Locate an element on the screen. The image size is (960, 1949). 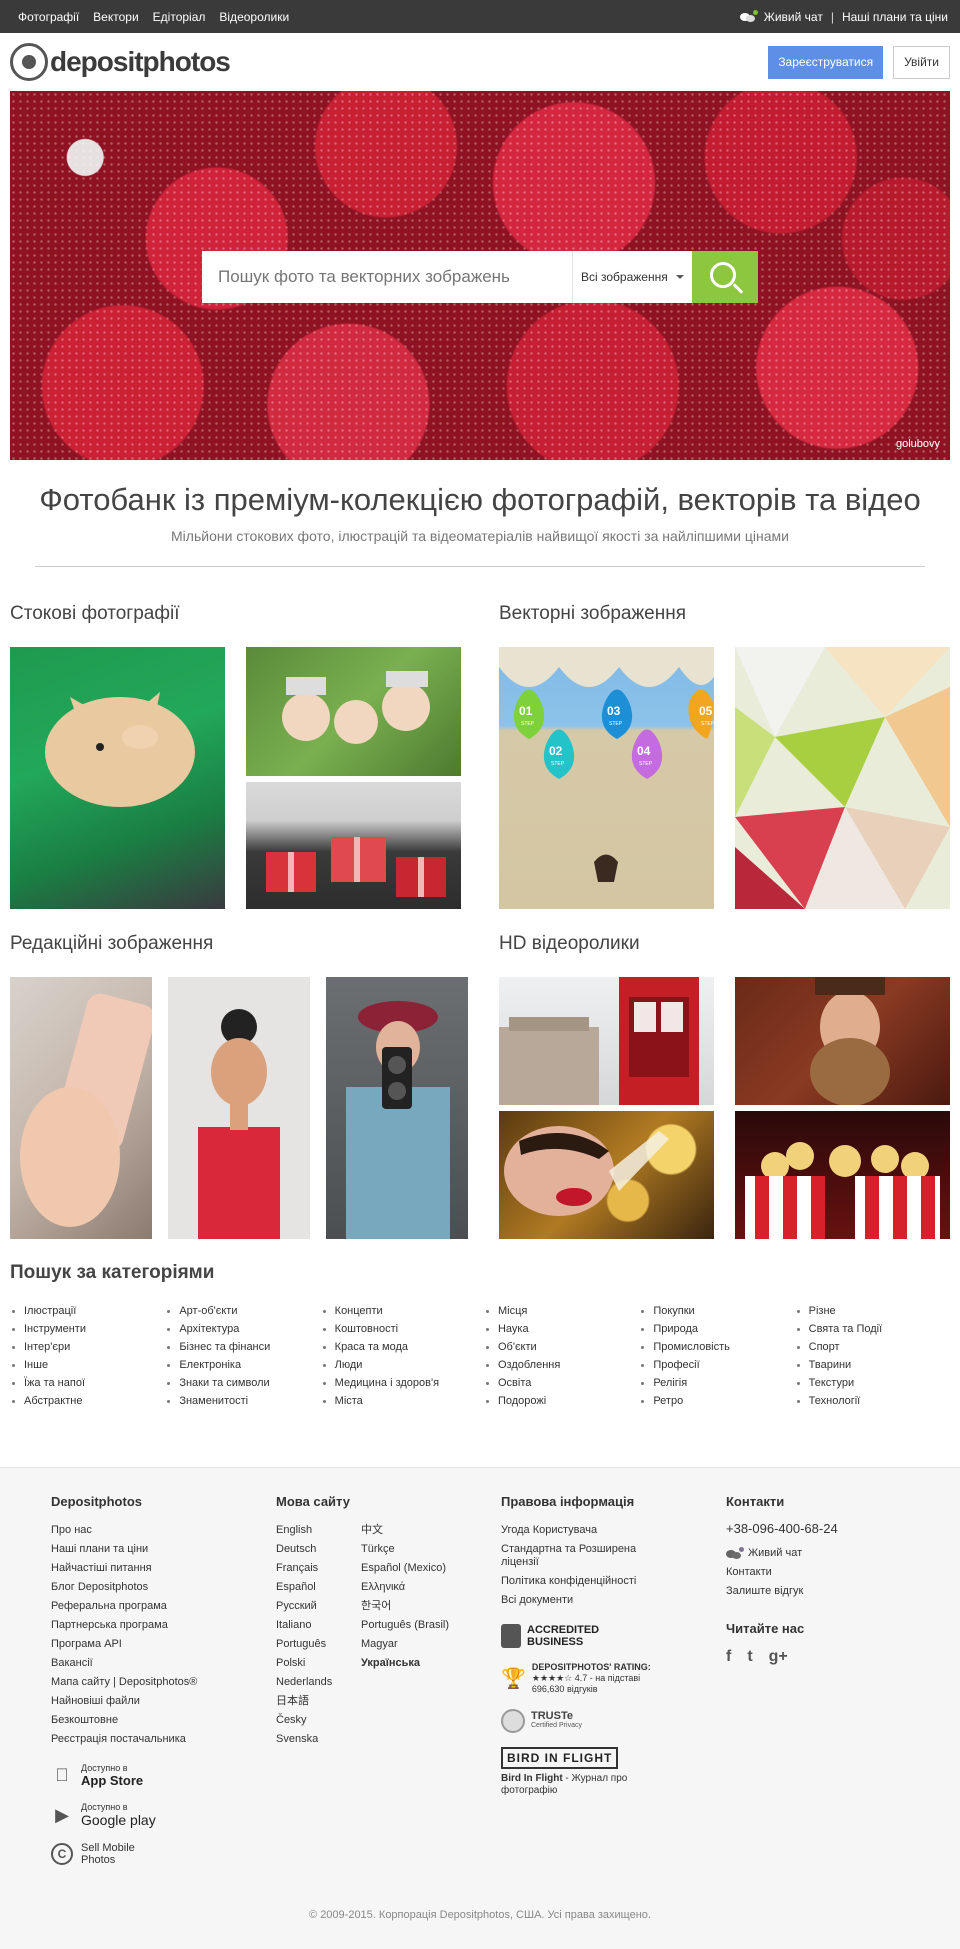
stock-image-fox is located at coordinates (117, 778).